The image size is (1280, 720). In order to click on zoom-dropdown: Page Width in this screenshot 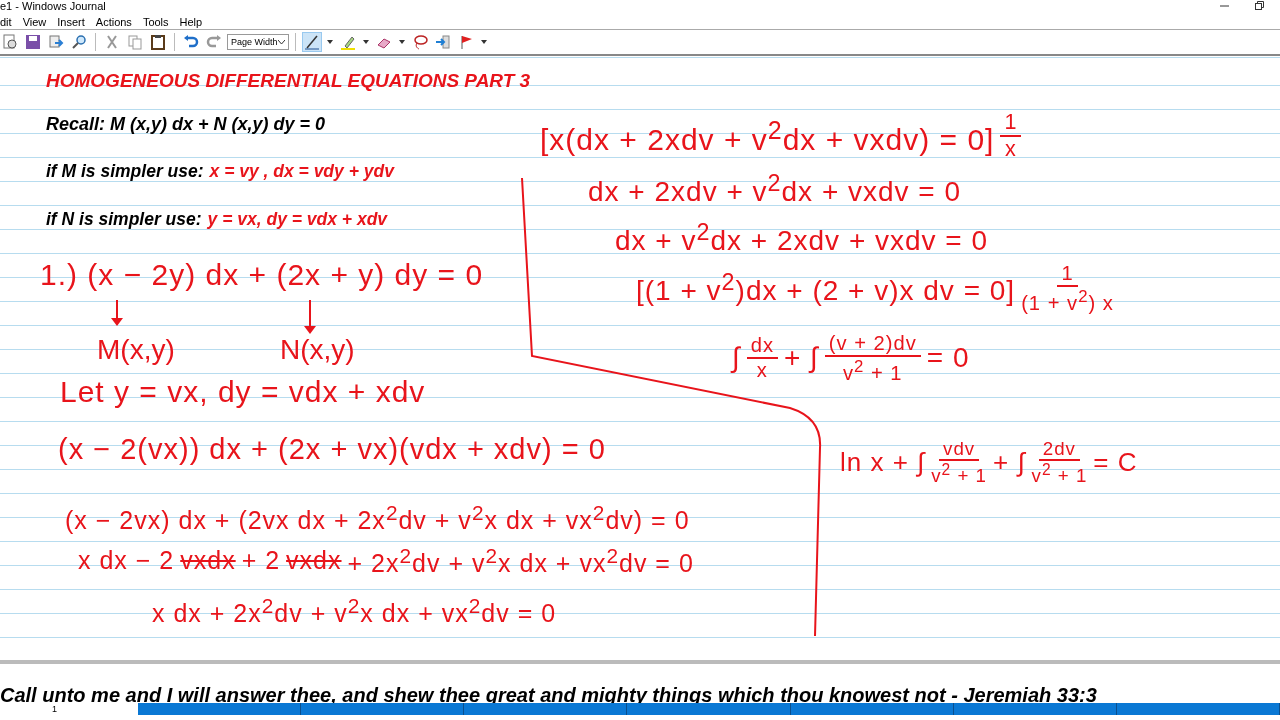, I will do `click(258, 42)`.